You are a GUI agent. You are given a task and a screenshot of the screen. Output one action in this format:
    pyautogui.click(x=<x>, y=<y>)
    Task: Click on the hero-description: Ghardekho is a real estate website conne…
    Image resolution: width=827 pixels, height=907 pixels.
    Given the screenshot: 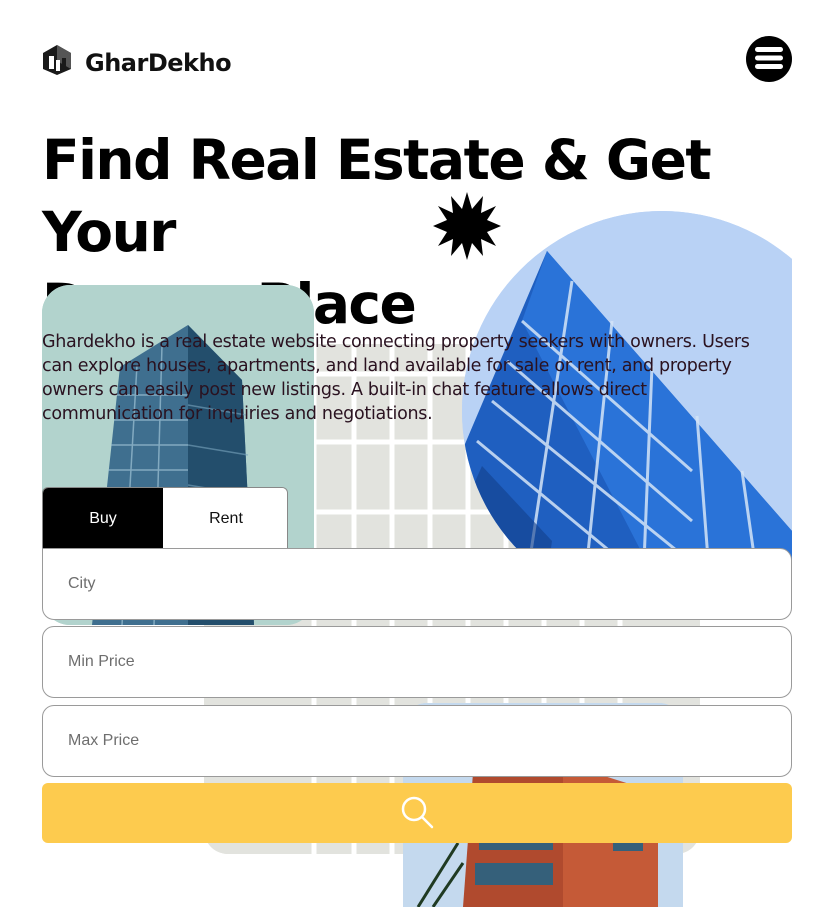 What is the action you would take?
    pyautogui.click(x=396, y=378)
    